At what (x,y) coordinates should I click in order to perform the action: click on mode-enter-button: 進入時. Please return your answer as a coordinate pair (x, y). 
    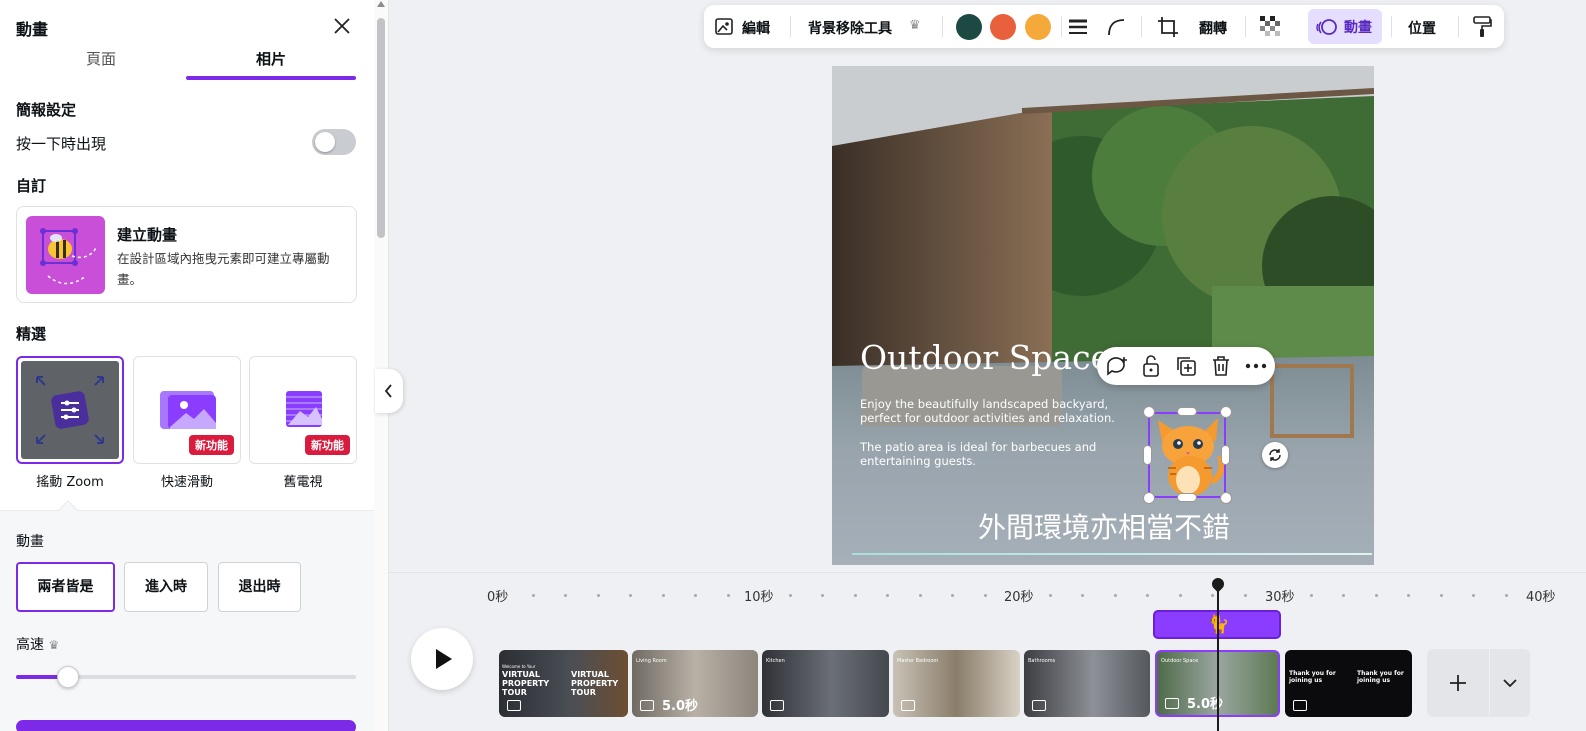
    Looking at the image, I should click on (166, 587).